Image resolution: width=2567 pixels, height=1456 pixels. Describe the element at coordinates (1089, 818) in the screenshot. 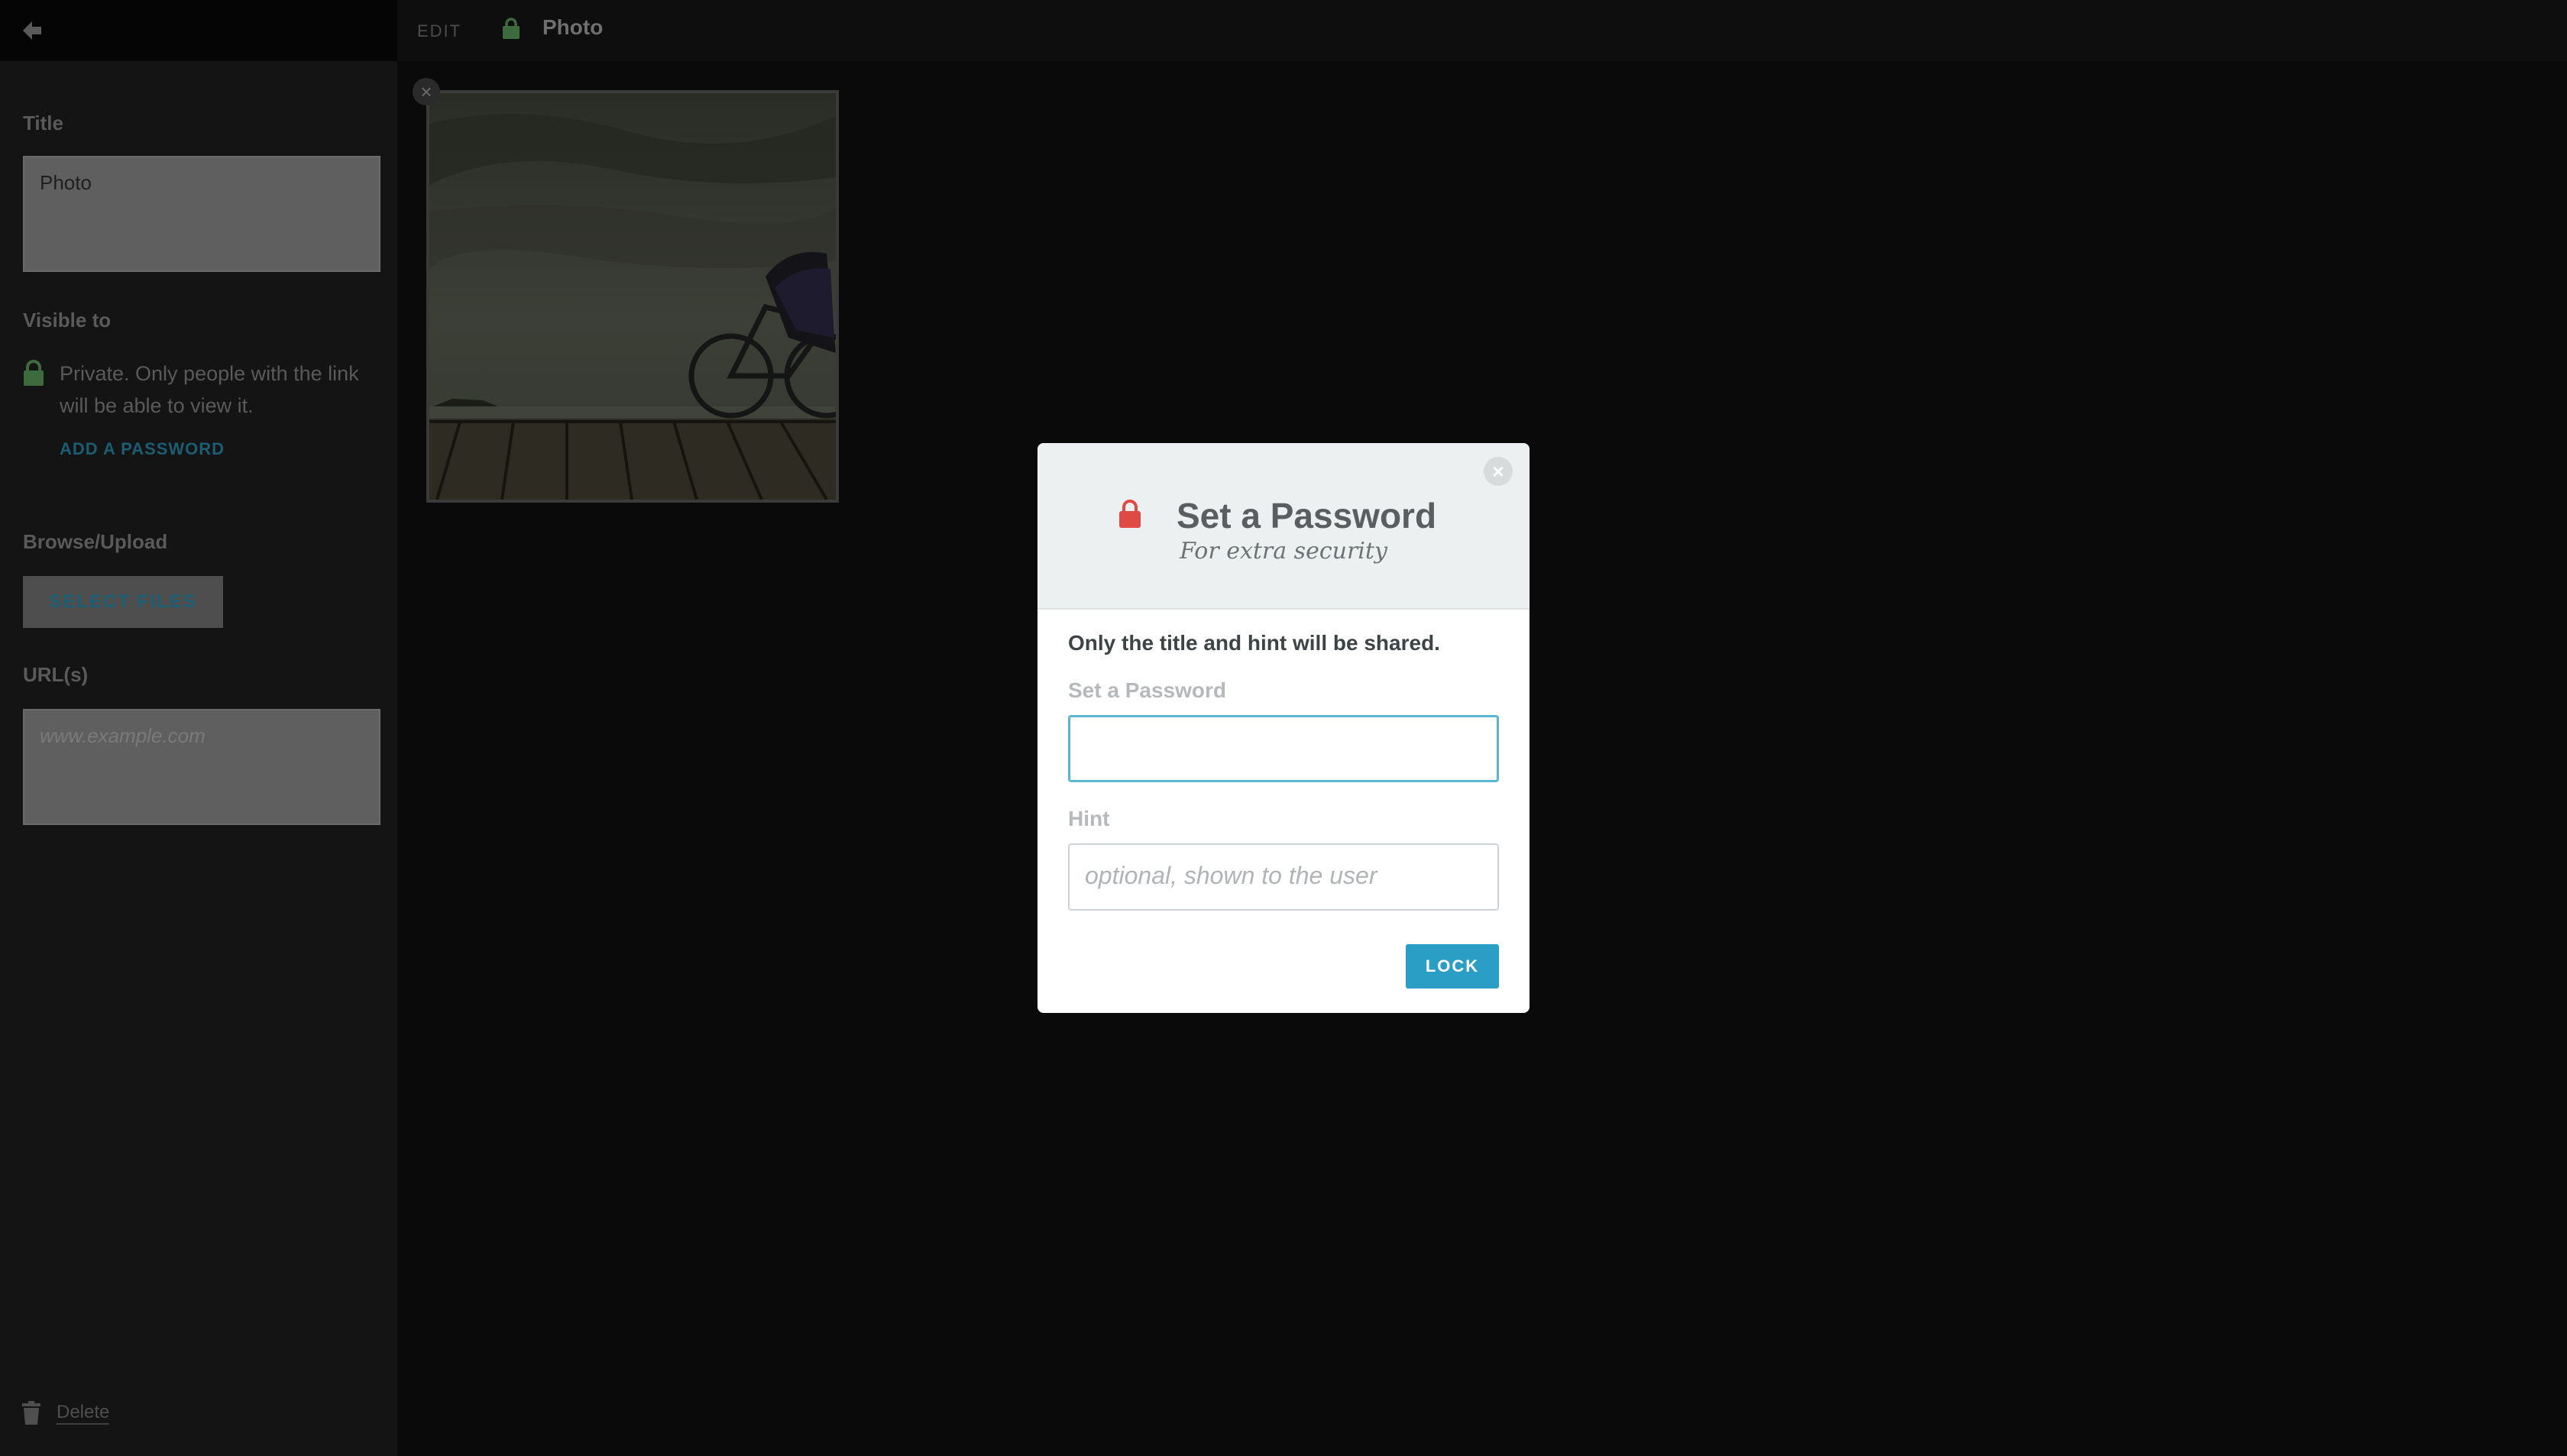

I see `hint-label: Hint` at that location.